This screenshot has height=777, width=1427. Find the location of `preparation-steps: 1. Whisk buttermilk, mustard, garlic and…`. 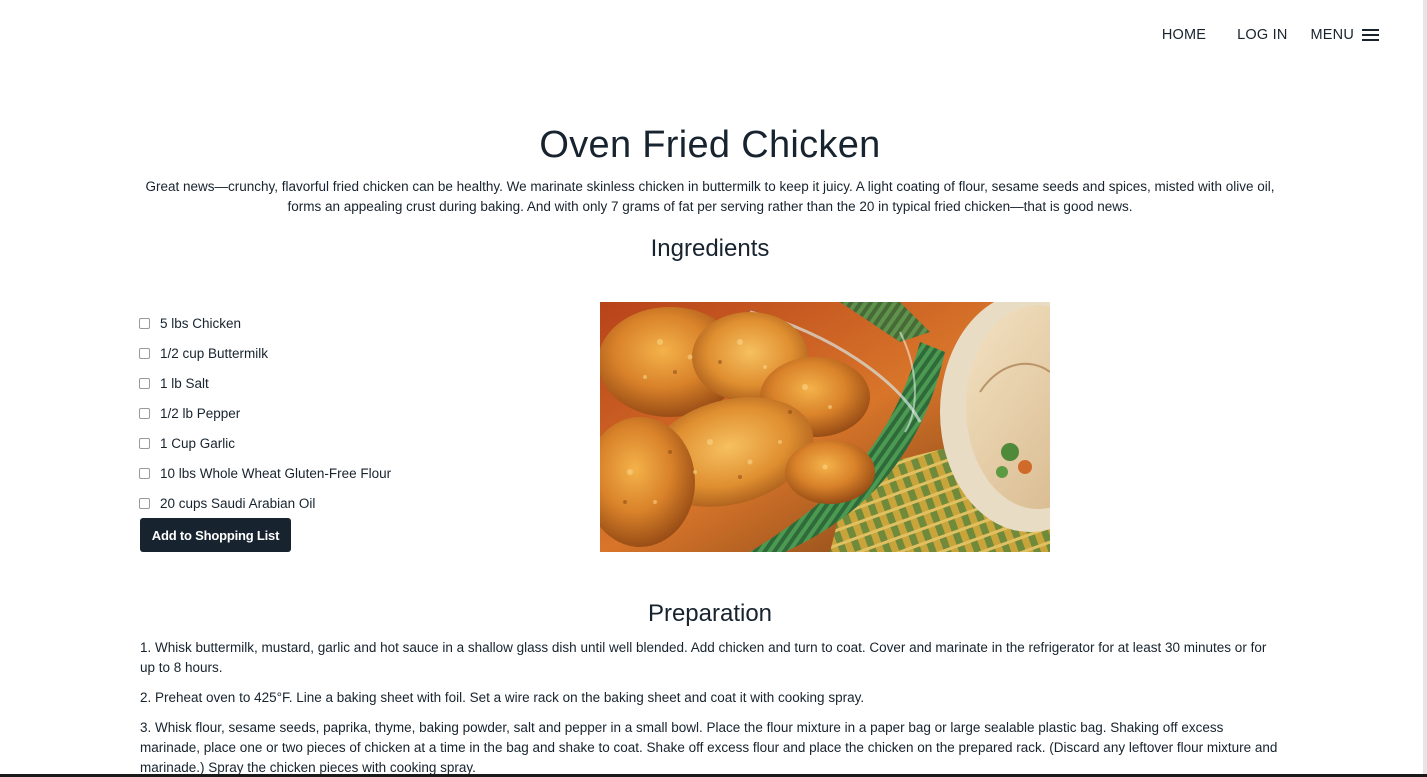

preparation-steps: 1. Whisk buttermilk, mustard, garlic and… is located at coordinates (710, 707).